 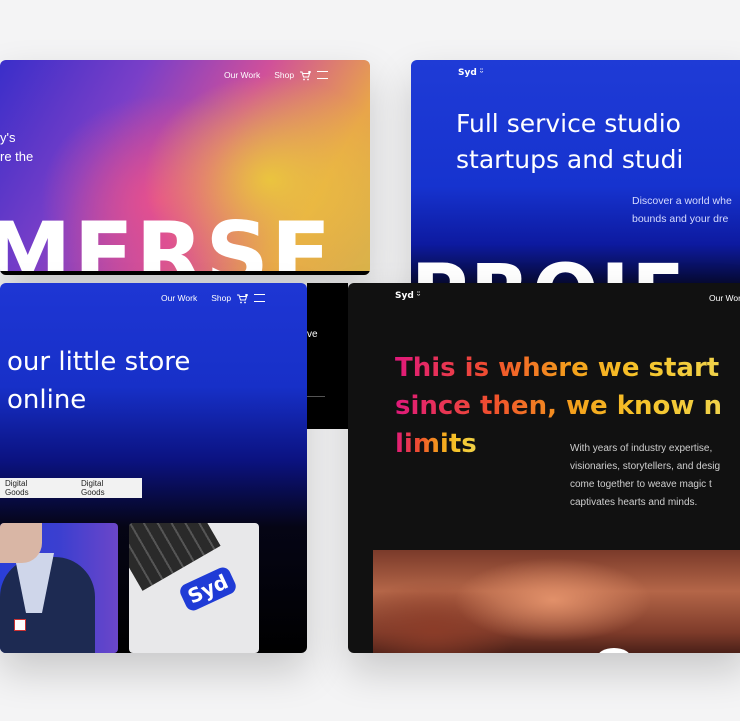 What do you see at coordinates (570, 160) in the screenshot?
I see `studio-headline-line-2: startups and studi` at bounding box center [570, 160].